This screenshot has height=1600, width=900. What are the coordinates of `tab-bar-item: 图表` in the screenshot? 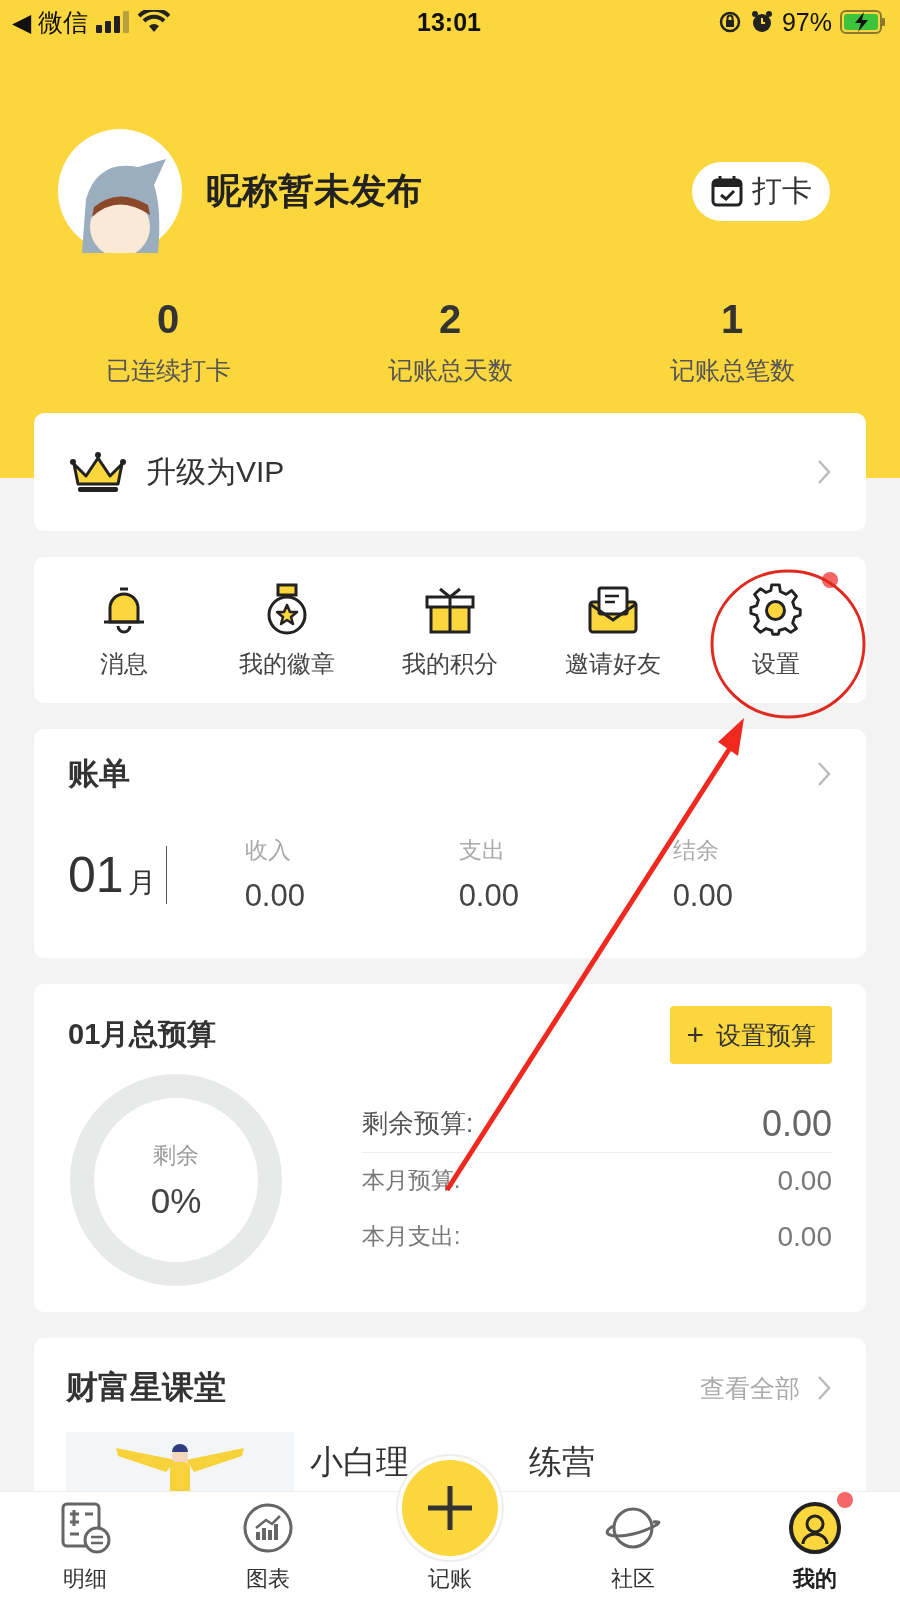 It's located at (267, 1546).